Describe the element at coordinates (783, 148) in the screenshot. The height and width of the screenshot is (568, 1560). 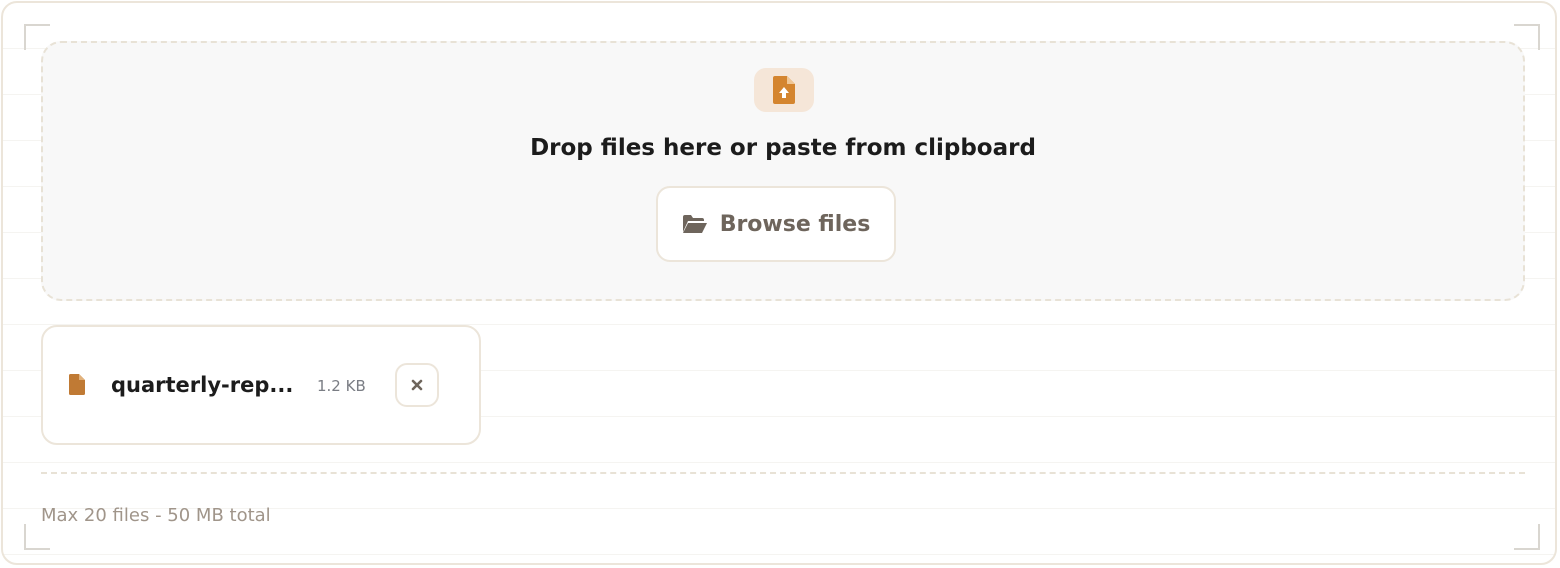
I see `dropzone-title: Drop files here or paste from clipboard` at that location.